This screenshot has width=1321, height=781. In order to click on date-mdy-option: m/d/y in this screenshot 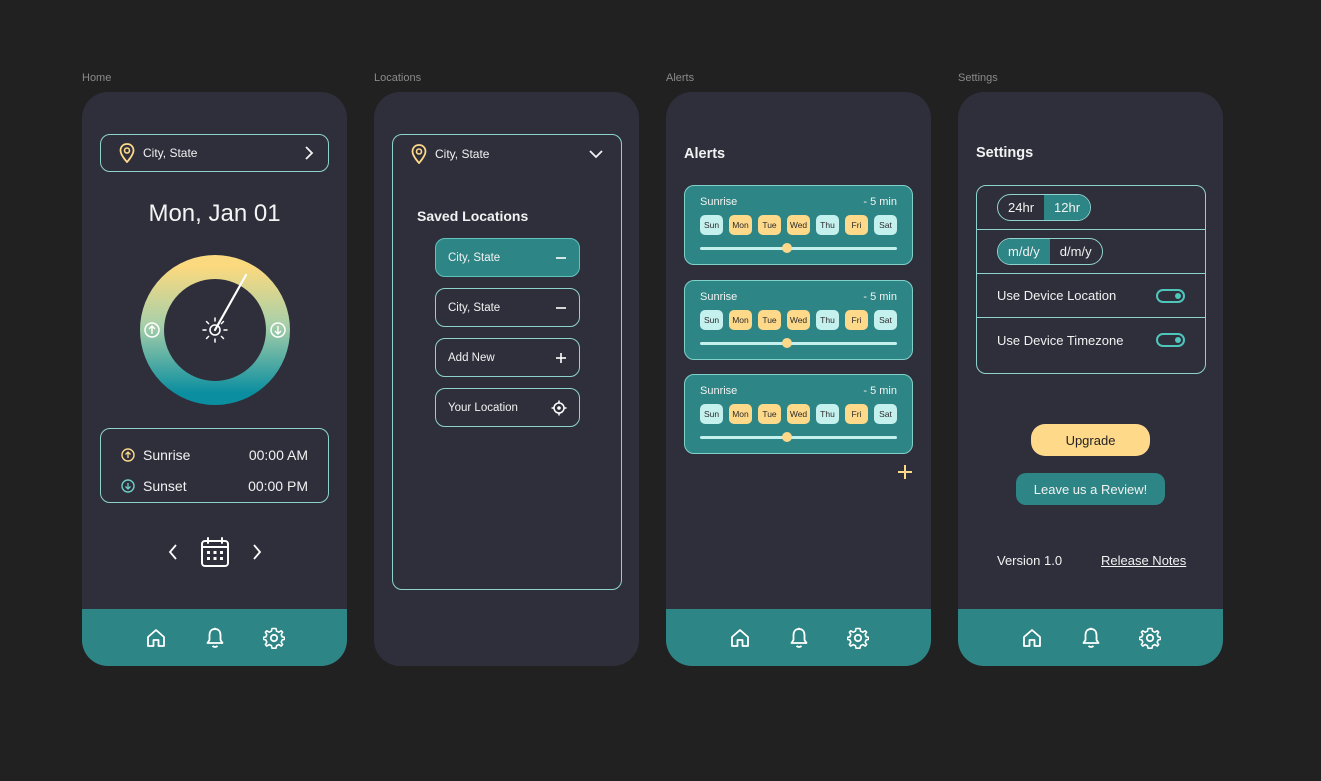, I will do `click(1024, 251)`.